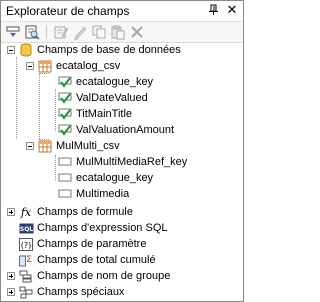  I want to click on running-total-icon: Σ, so click(26, 260).